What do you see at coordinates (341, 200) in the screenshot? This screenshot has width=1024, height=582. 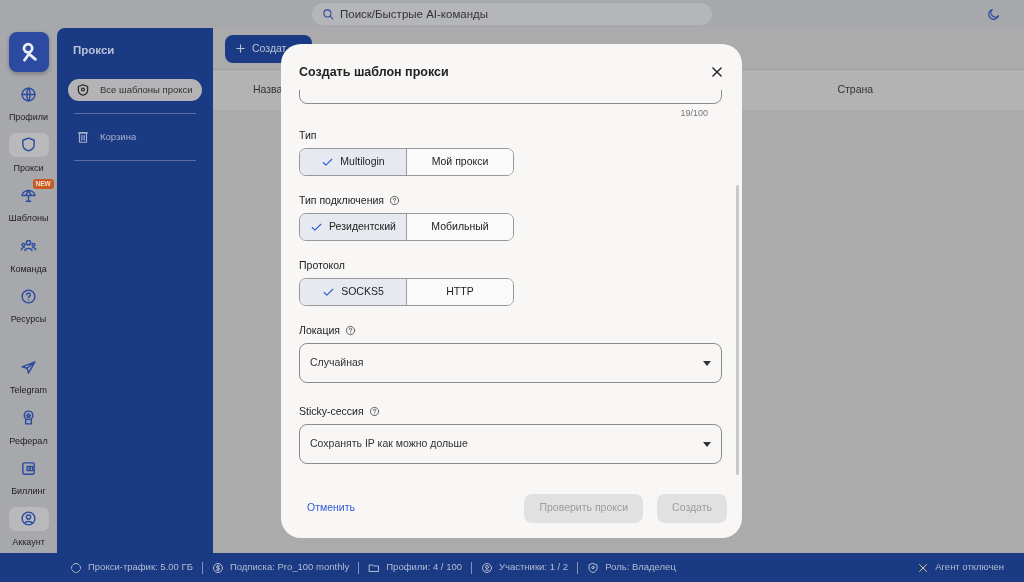 I see `field-label: Тип подключения` at bounding box center [341, 200].